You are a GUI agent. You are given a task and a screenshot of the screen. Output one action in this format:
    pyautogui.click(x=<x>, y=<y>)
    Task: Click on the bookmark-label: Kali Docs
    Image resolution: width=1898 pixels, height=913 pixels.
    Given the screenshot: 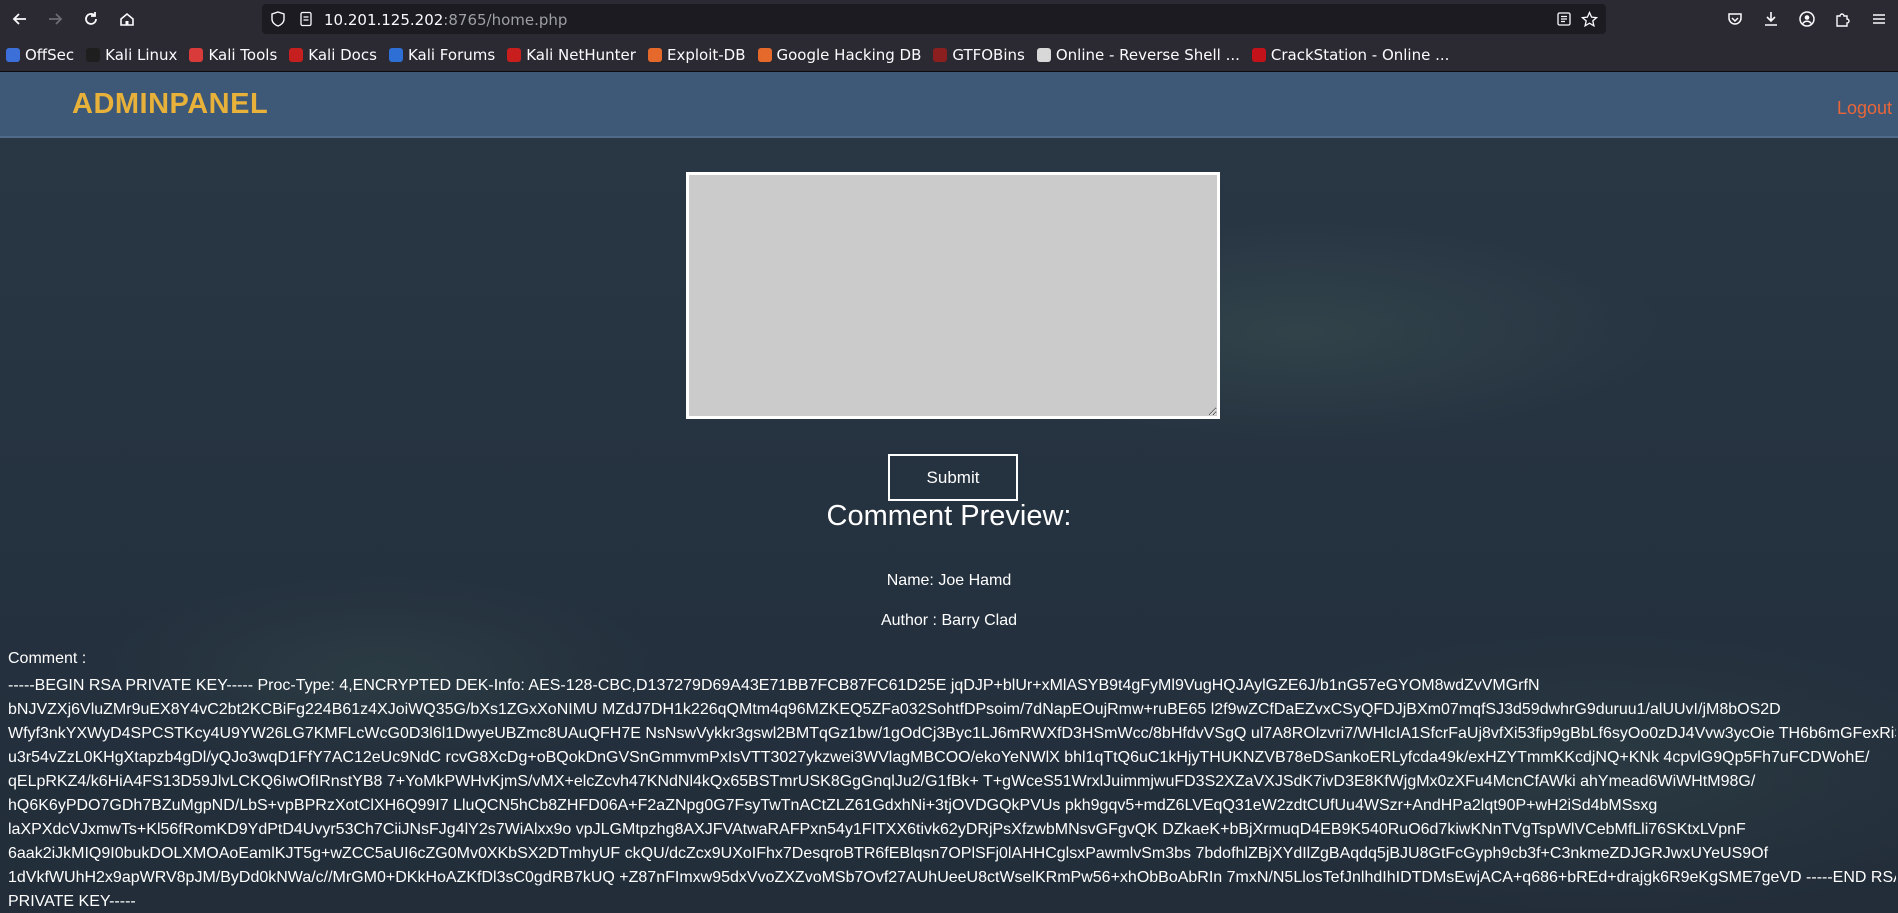 What is the action you would take?
    pyautogui.click(x=342, y=54)
    